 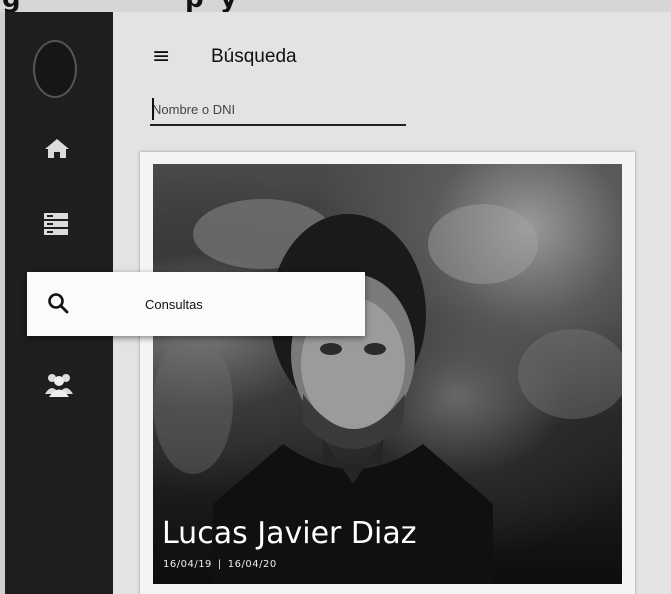 I want to click on search-input, so click(x=278, y=110).